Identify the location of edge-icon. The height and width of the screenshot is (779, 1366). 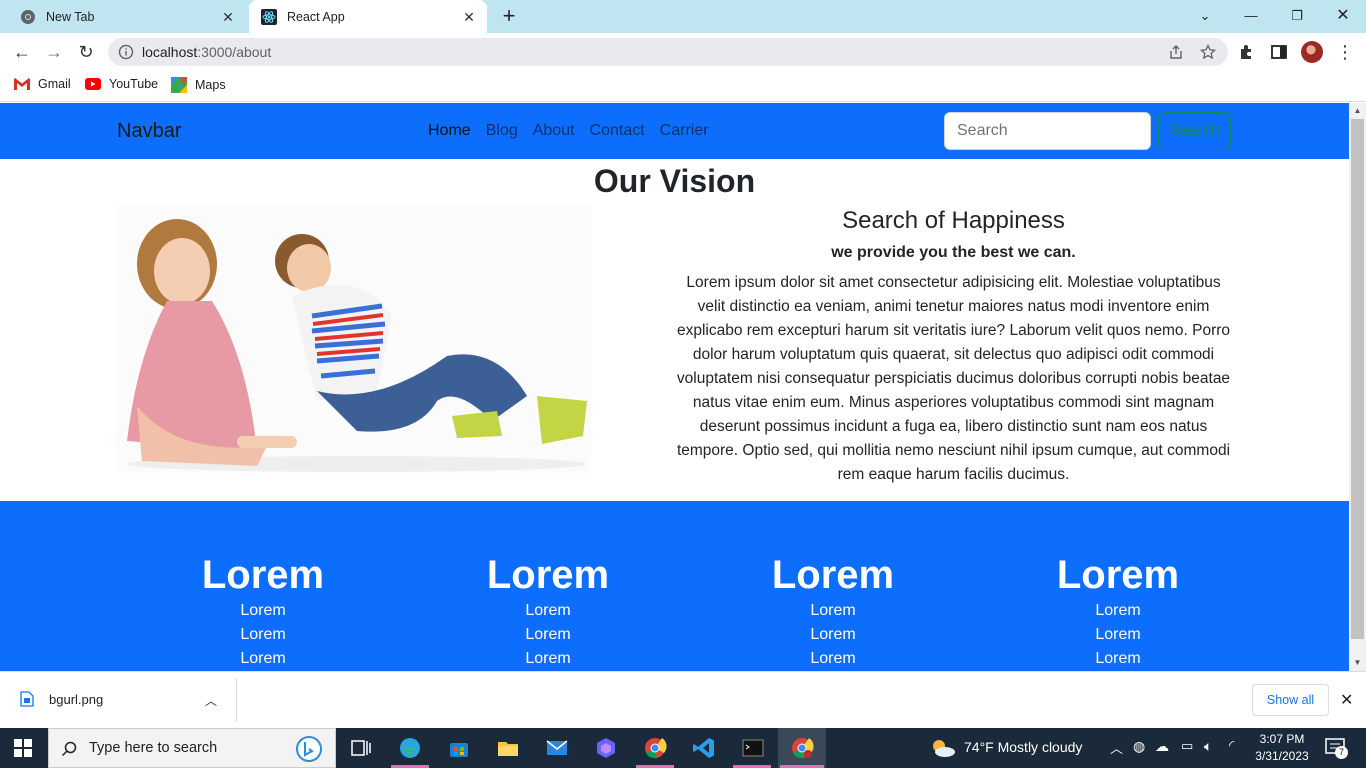
(410, 748).